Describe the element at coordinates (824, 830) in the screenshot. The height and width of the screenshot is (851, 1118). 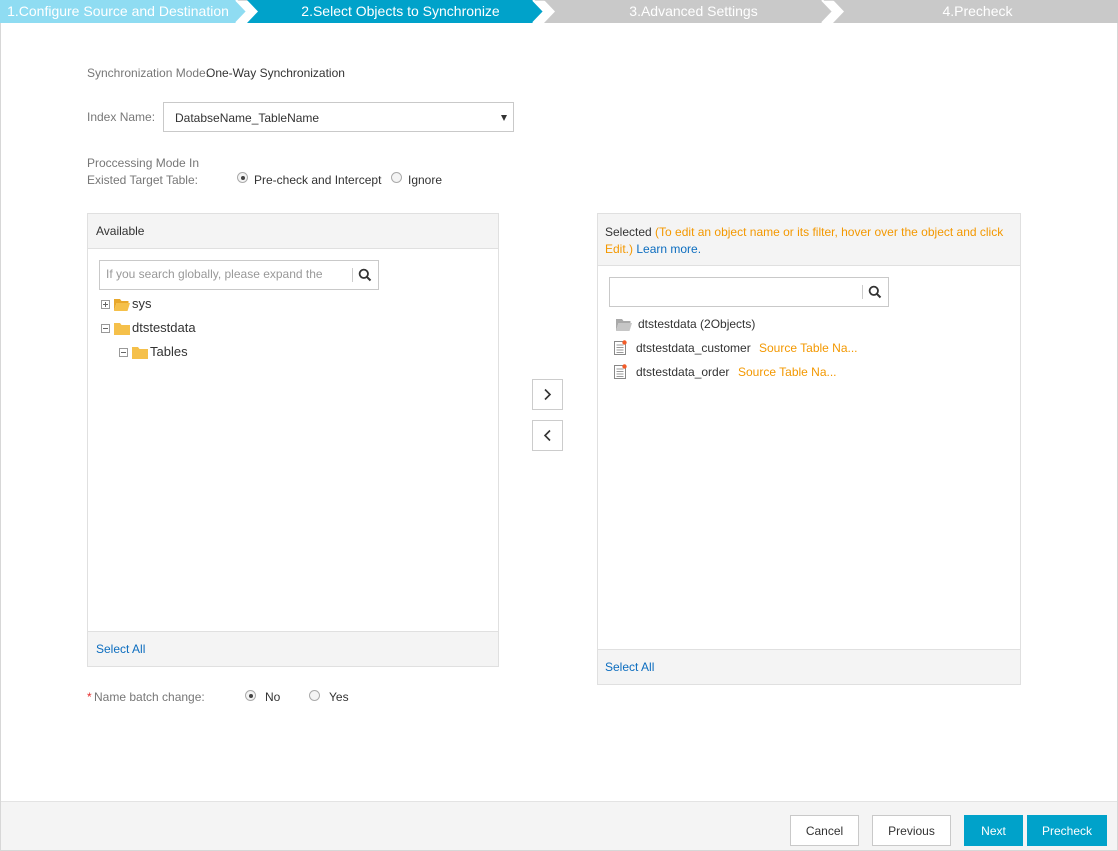
I see `cancel-button: Cancel` at that location.